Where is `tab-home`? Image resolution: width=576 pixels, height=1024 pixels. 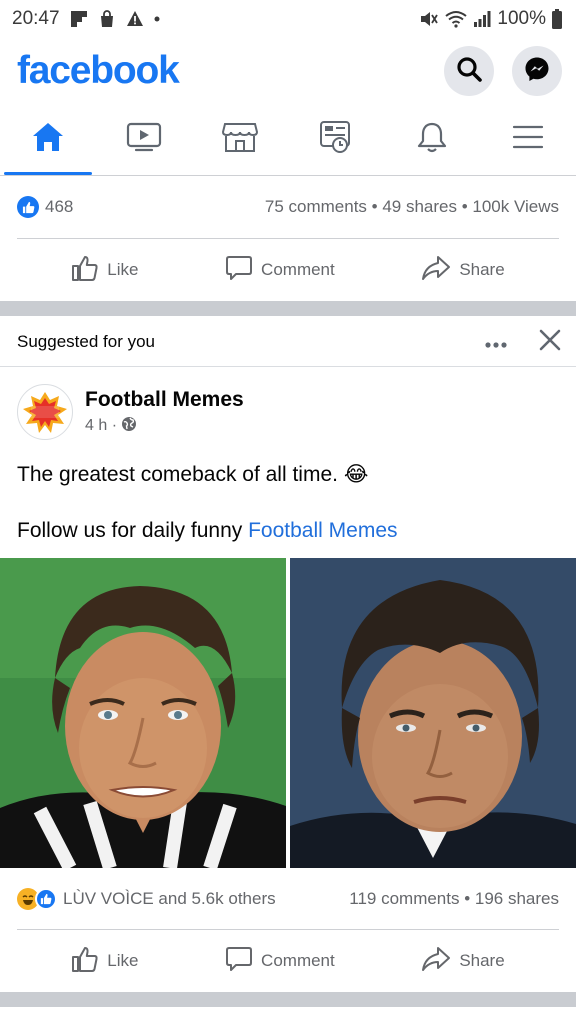
tab-home is located at coordinates (48, 139).